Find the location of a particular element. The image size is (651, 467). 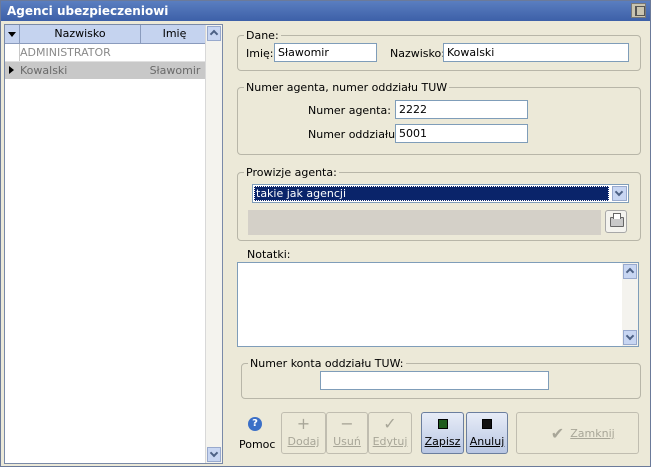

commission-select: takie jak agencji is located at coordinates (440, 193).